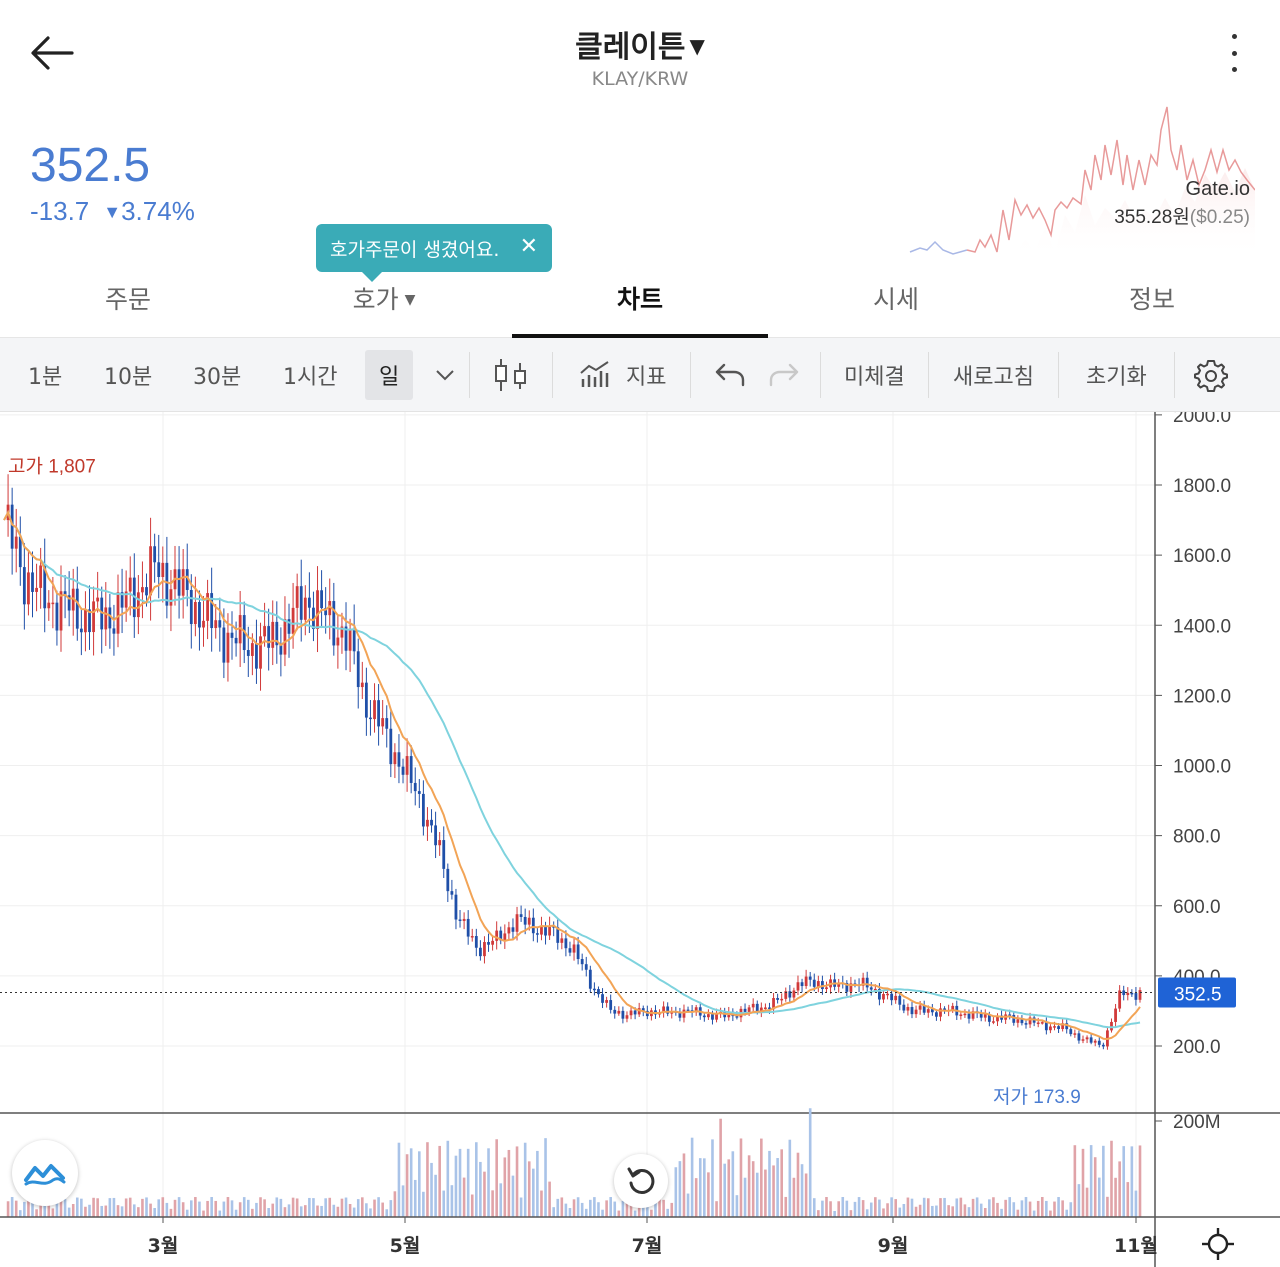  What do you see at coordinates (445, 375) in the screenshot?
I see `interval-dropdown` at bounding box center [445, 375].